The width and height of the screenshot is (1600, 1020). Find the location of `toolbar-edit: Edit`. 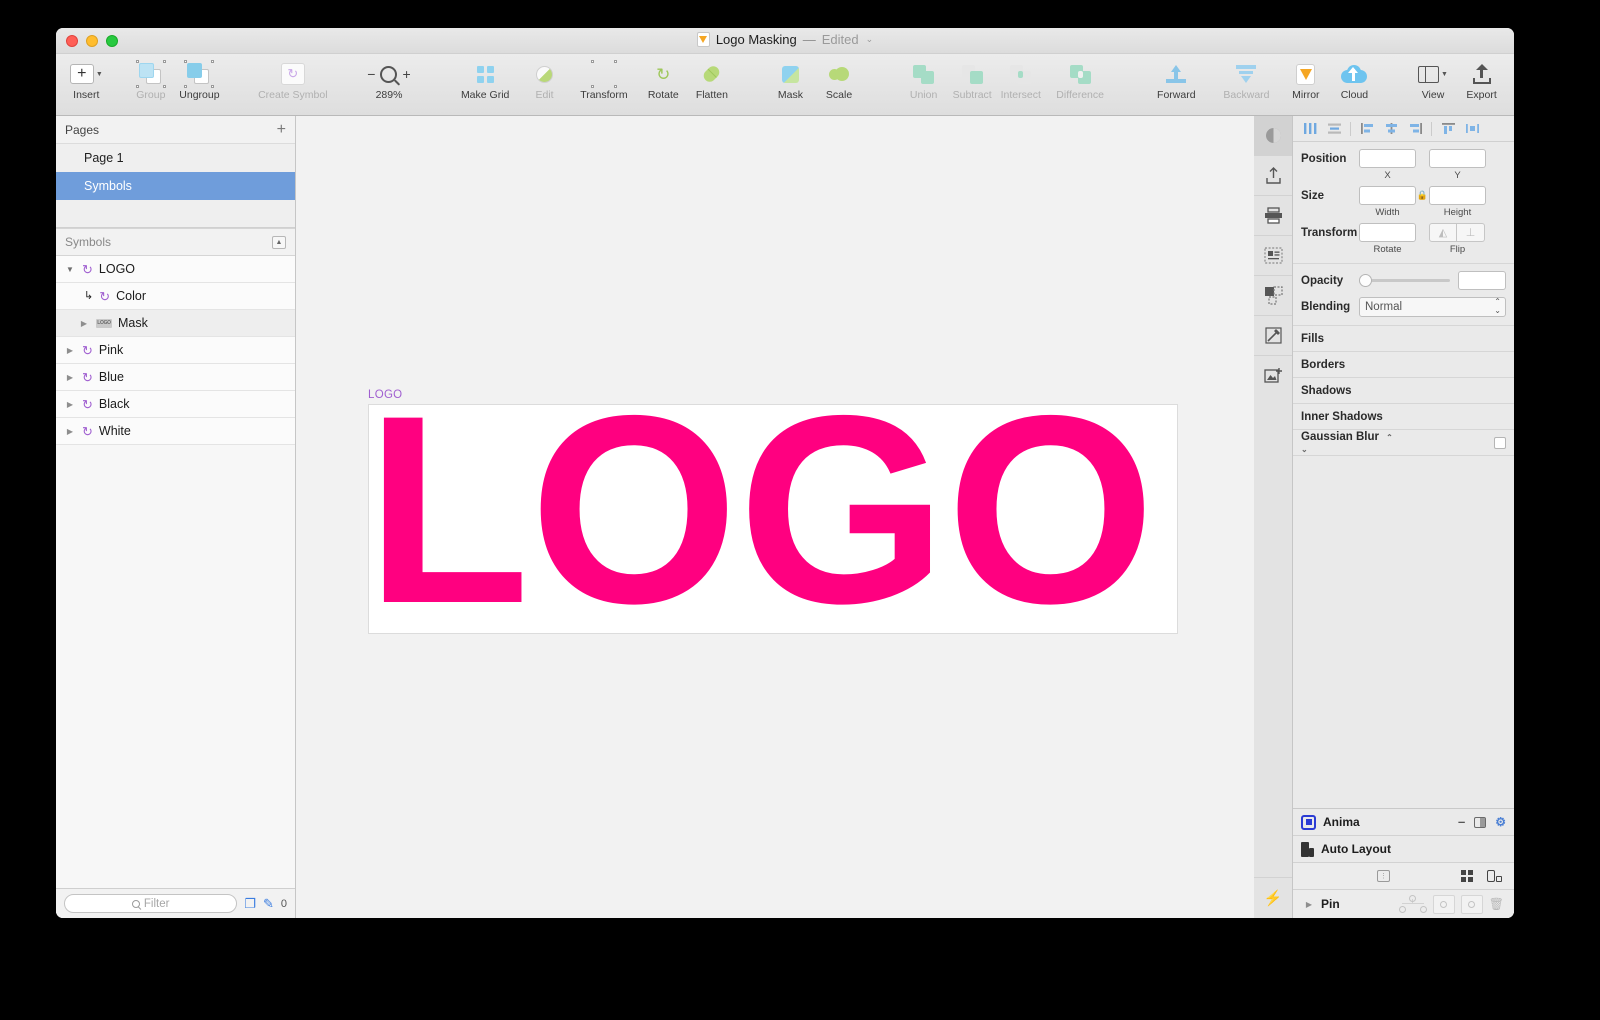

toolbar-edit: Edit is located at coordinates (544, 79).